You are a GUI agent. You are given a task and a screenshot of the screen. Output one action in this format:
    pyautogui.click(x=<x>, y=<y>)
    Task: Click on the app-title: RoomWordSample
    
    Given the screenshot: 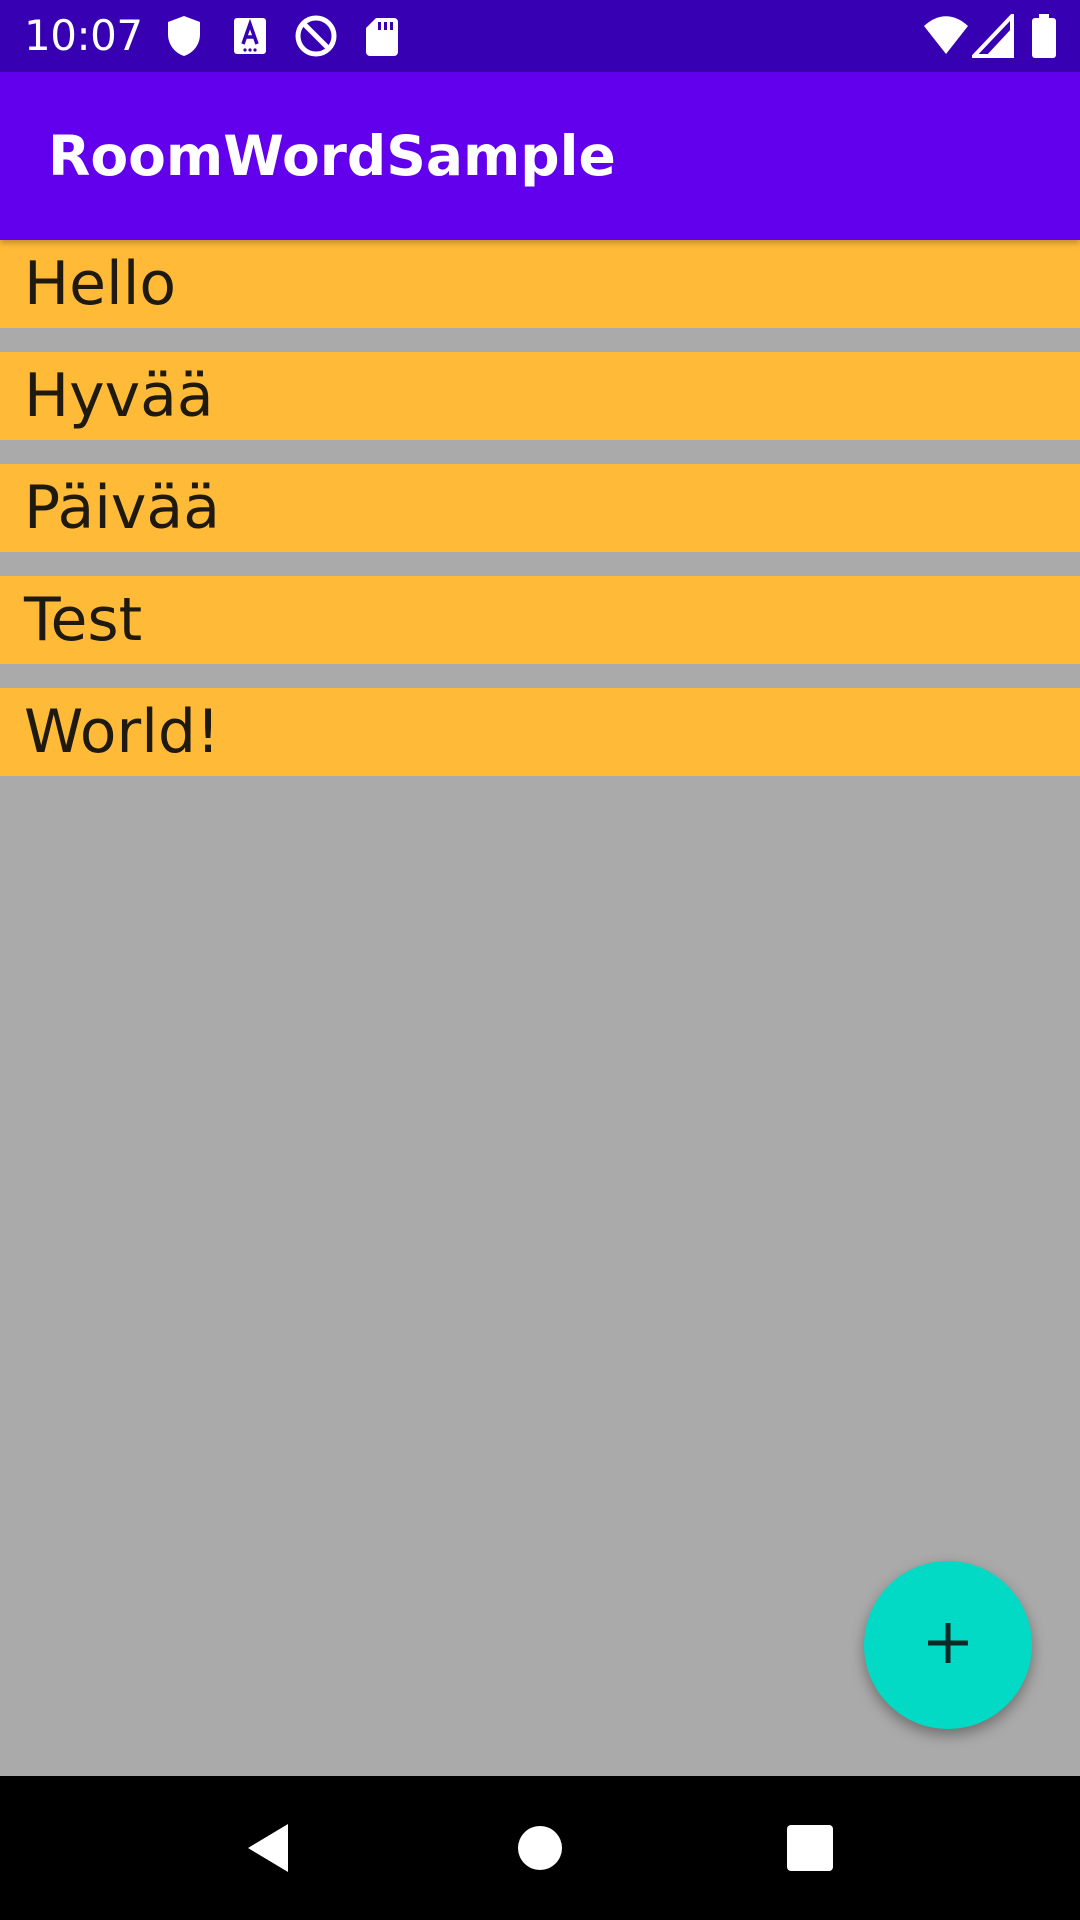 What is the action you would take?
    pyautogui.click(x=332, y=156)
    